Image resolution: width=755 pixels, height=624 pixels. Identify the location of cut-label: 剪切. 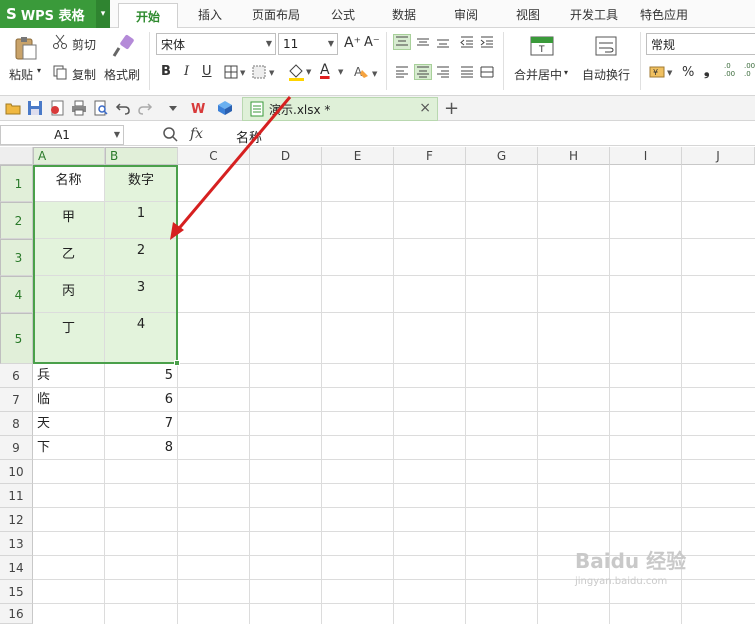
(84, 44).